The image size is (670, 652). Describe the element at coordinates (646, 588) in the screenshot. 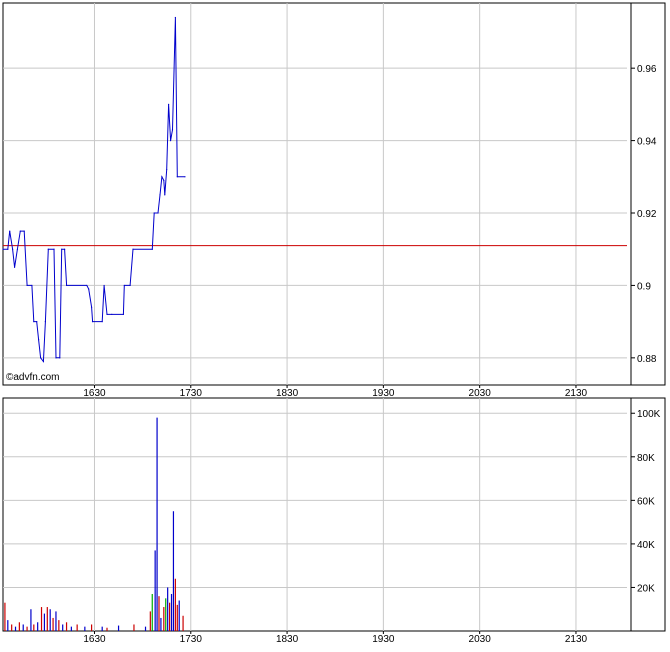

I see `y-tick-label: 20K` at that location.